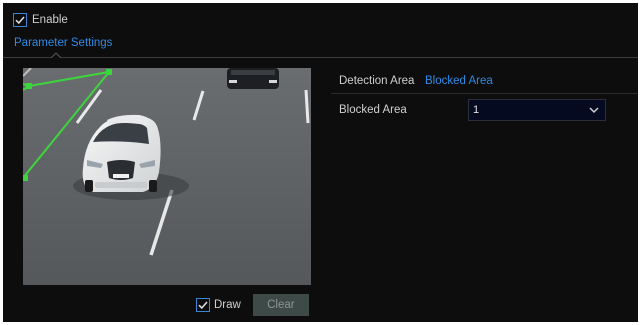 The width and height of the screenshot is (641, 325). Describe the element at coordinates (459, 81) in the screenshot. I see `blocked-area-tab: Blocked Area` at that location.